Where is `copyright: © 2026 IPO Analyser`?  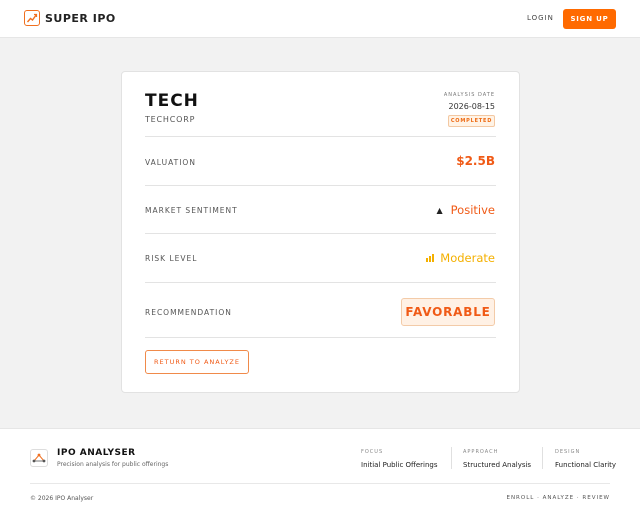
copyright: © 2026 IPO Analyser is located at coordinates (62, 498).